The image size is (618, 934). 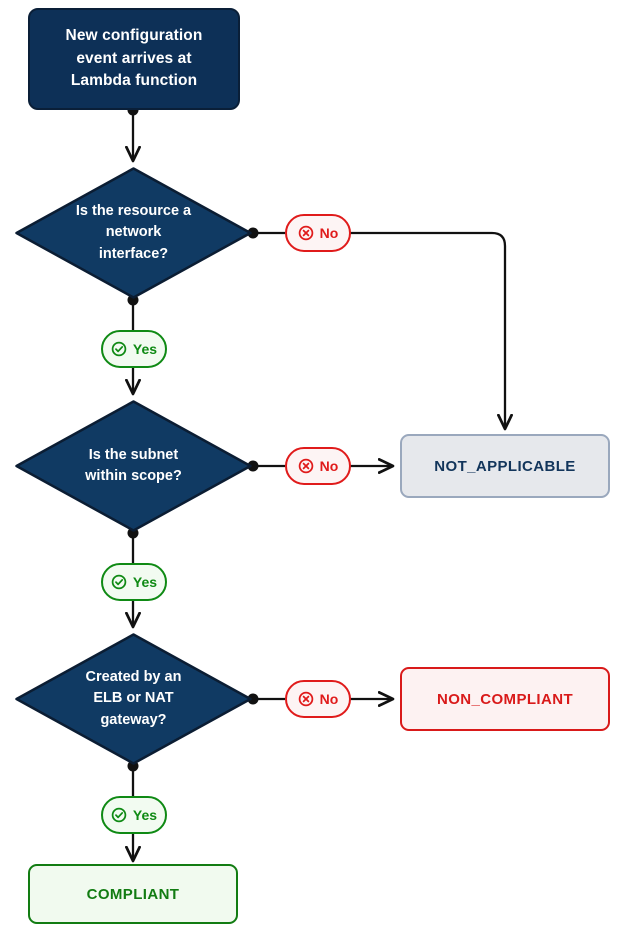 I want to click on edge-label-yes-3: Yes, so click(x=134, y=815).